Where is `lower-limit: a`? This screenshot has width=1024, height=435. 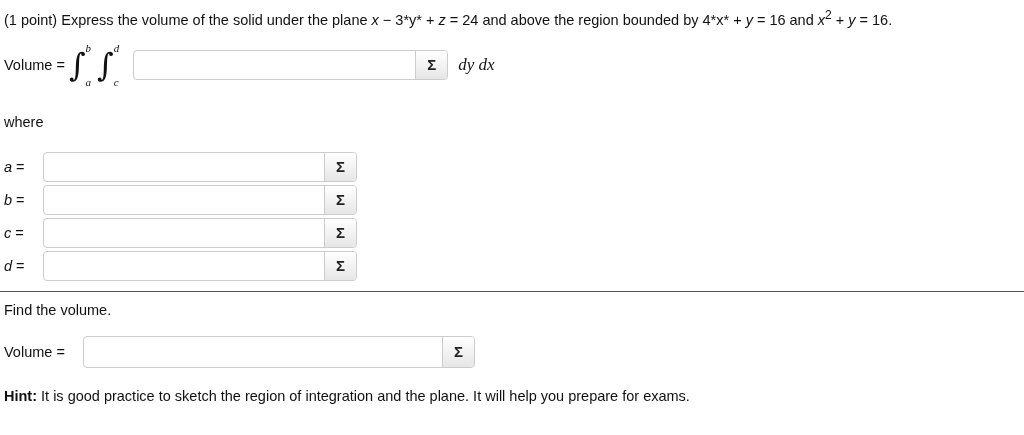
lower-limit: a is located at coordinates (88, 81).